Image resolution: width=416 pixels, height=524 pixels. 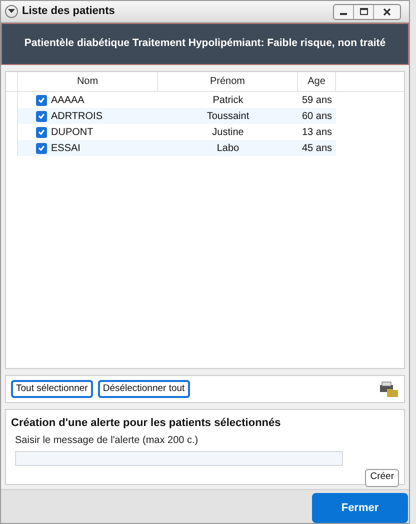 What do you see at coordinates (228, 101) in the screenshot?
I see `table-cell-text: Patrick` at bounding box center [228, 101].